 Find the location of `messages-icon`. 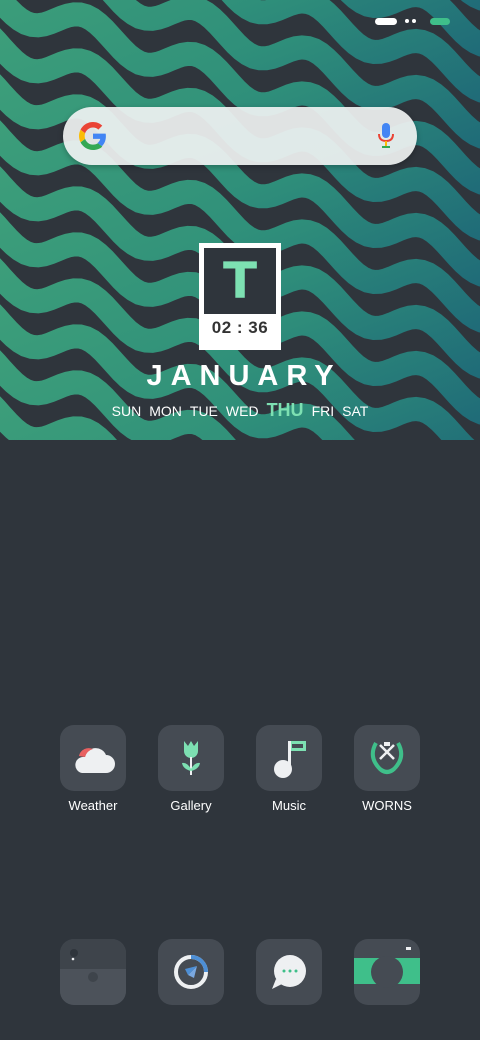

messages-icon is located at coordinates (289, 972).